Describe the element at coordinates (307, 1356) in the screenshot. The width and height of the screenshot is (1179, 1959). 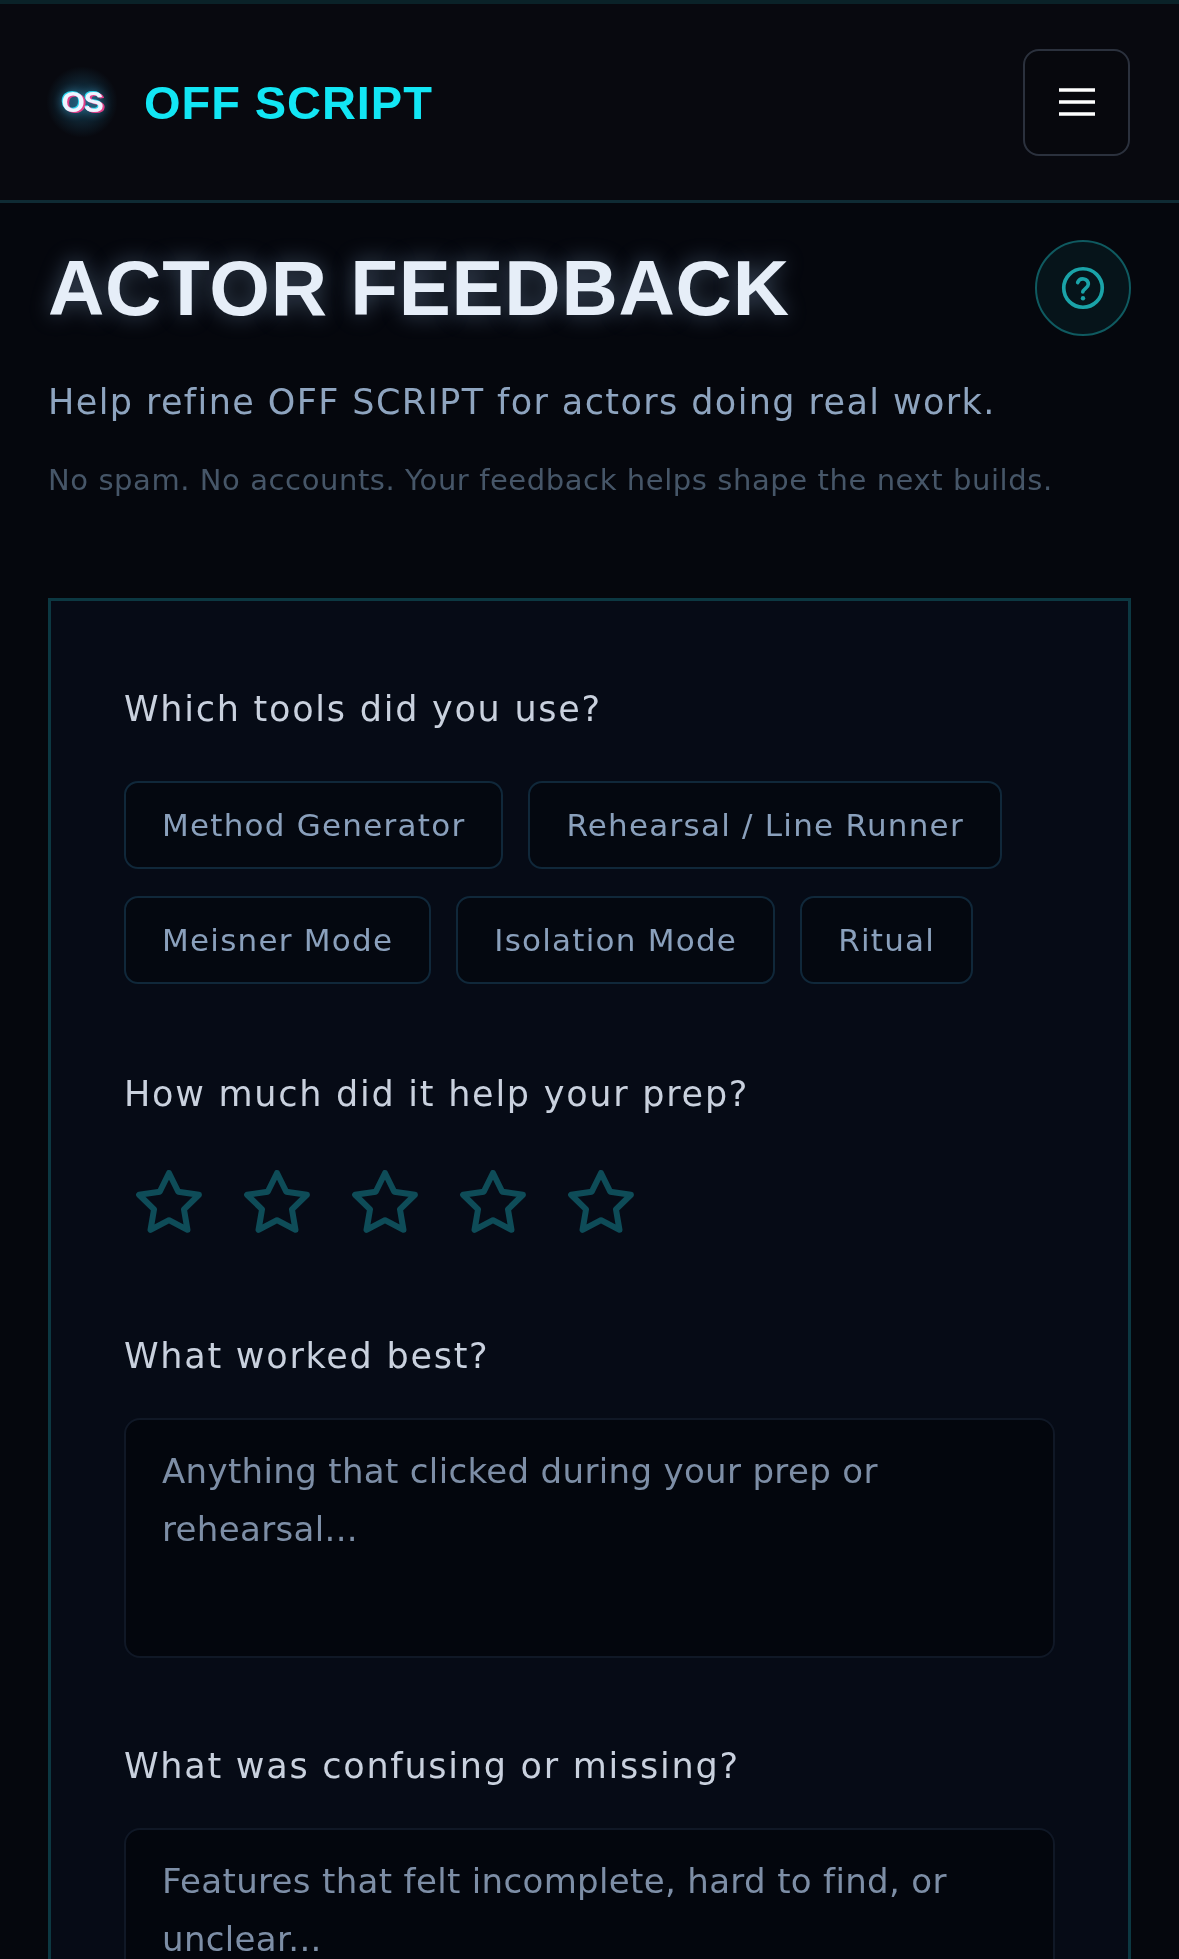
I see `question-label: What worked best?` at that location.